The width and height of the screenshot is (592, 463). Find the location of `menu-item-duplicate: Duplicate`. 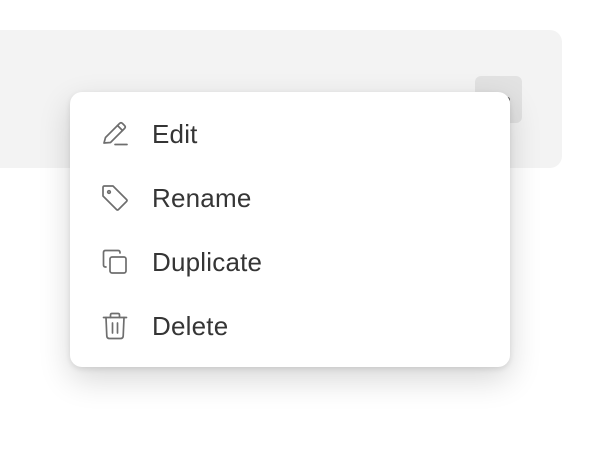

menu-item-duplicate: Duplicate is located at coordinates (290, 262).